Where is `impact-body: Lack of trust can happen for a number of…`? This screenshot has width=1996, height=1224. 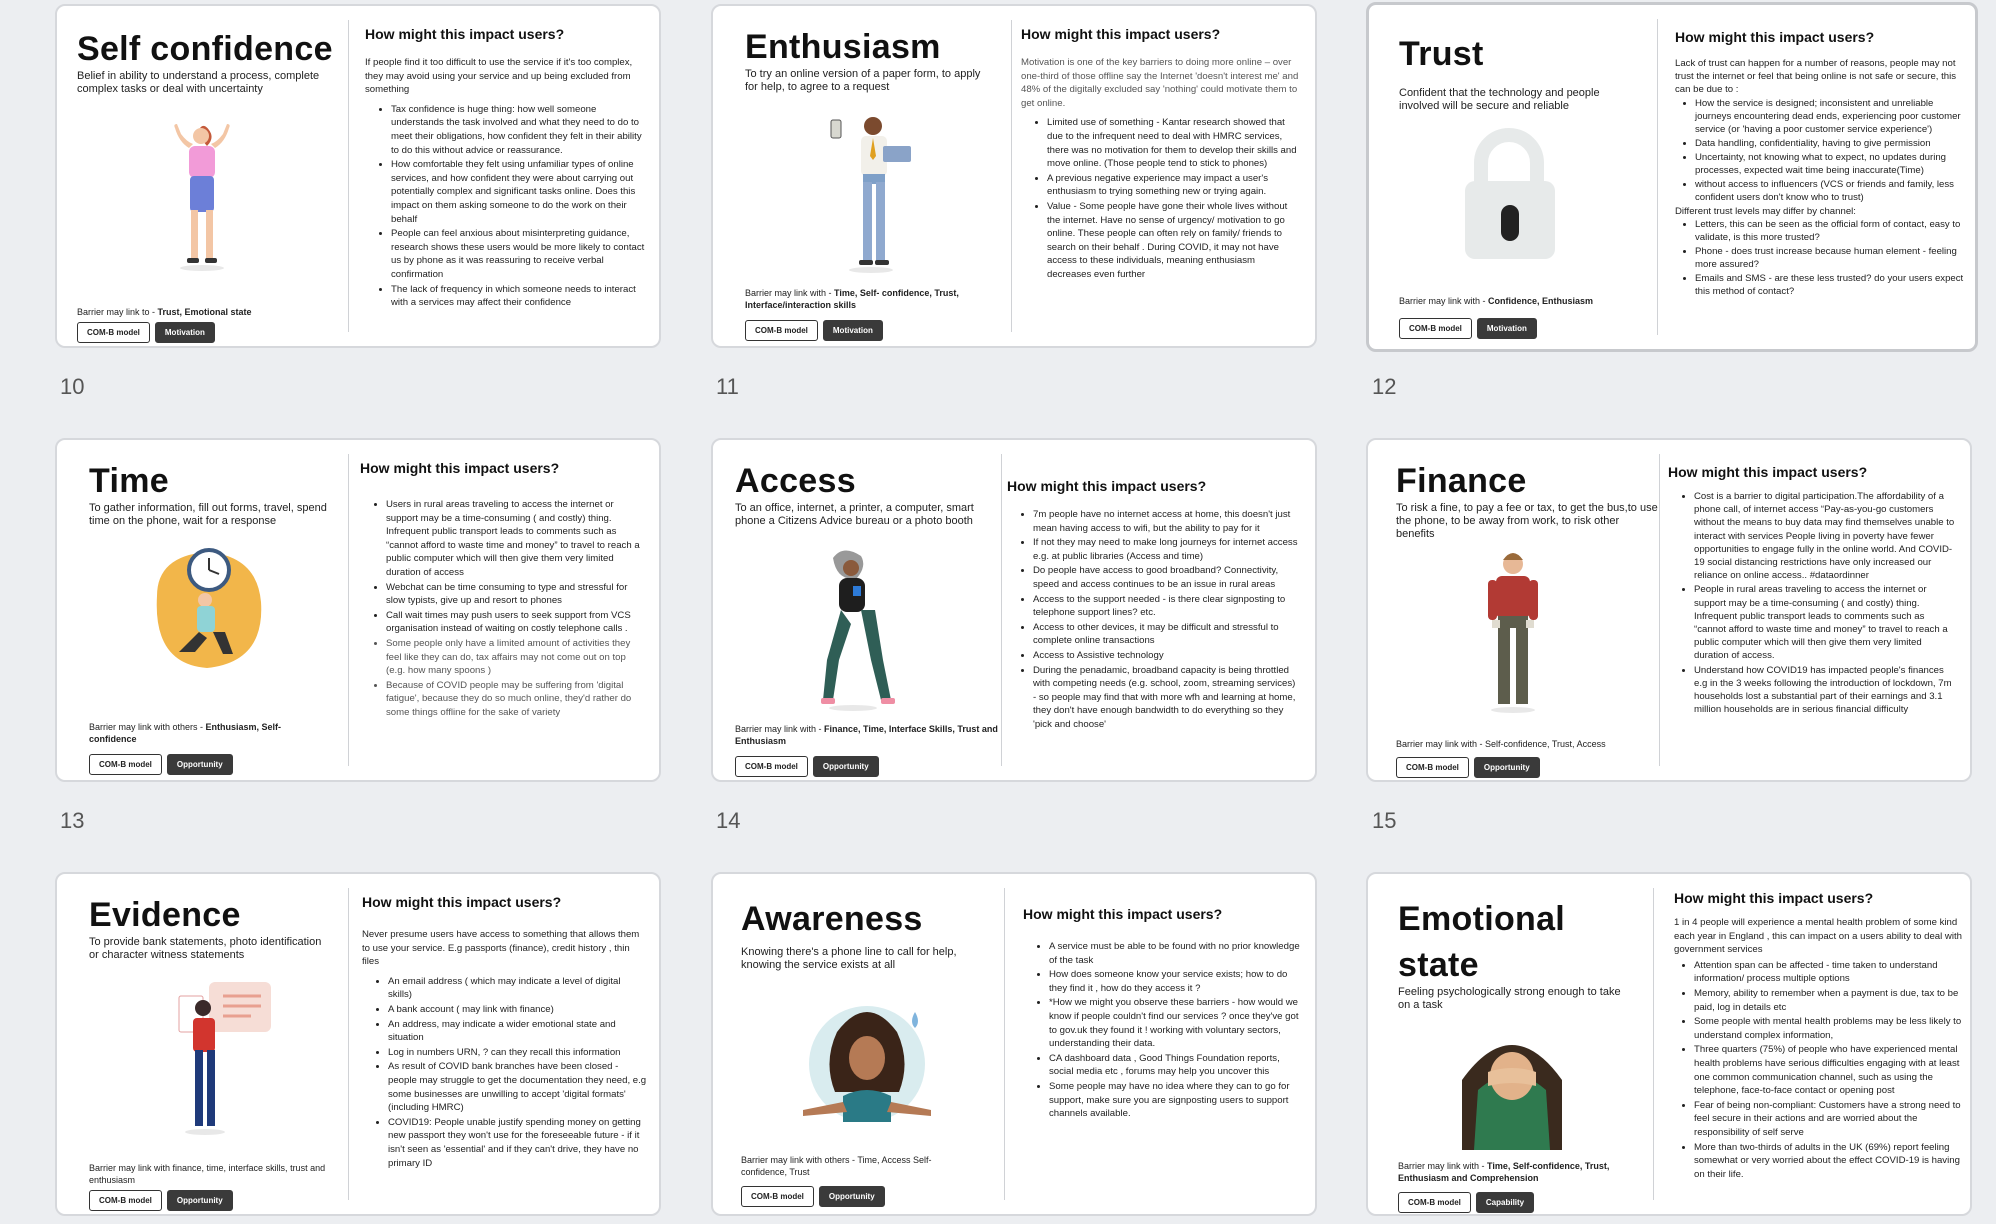 impact-body: Lack of trust can happen for a number of… is located at coordinates (1820, 178).